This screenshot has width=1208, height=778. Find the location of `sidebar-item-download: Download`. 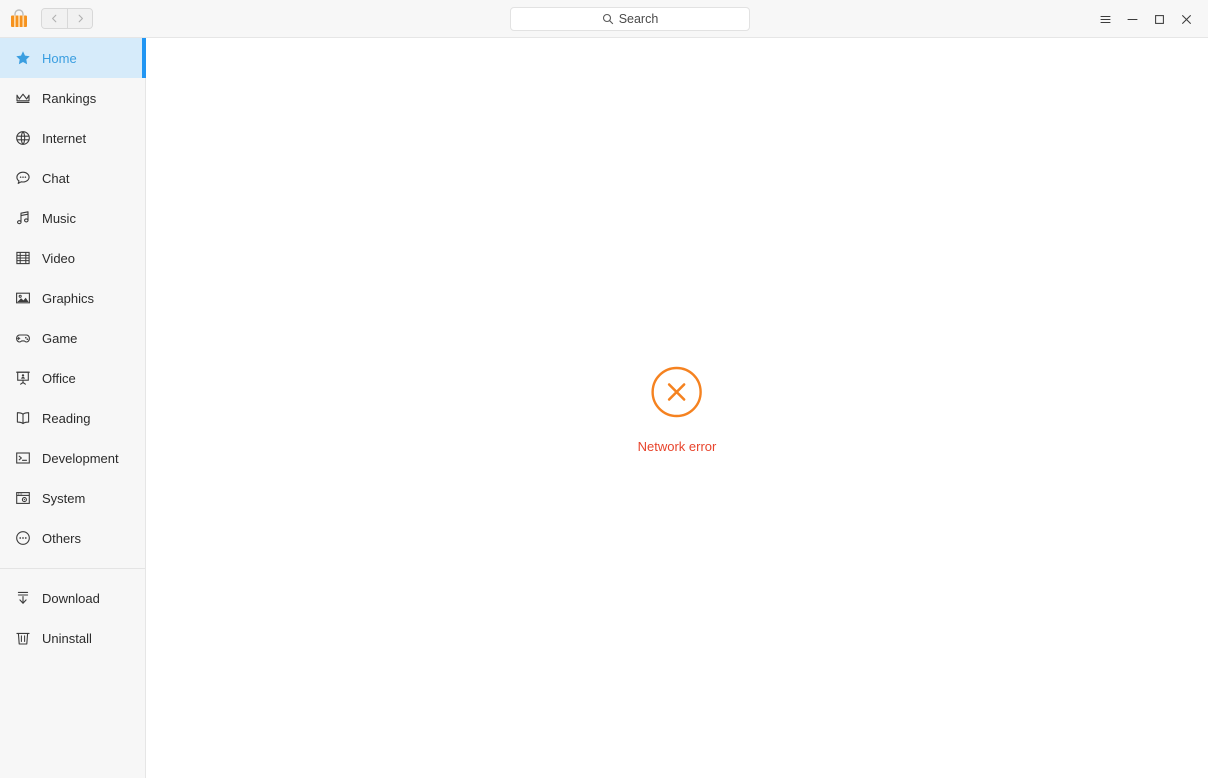

sidebar-item-download: Download is located at coordinates (72, 598).